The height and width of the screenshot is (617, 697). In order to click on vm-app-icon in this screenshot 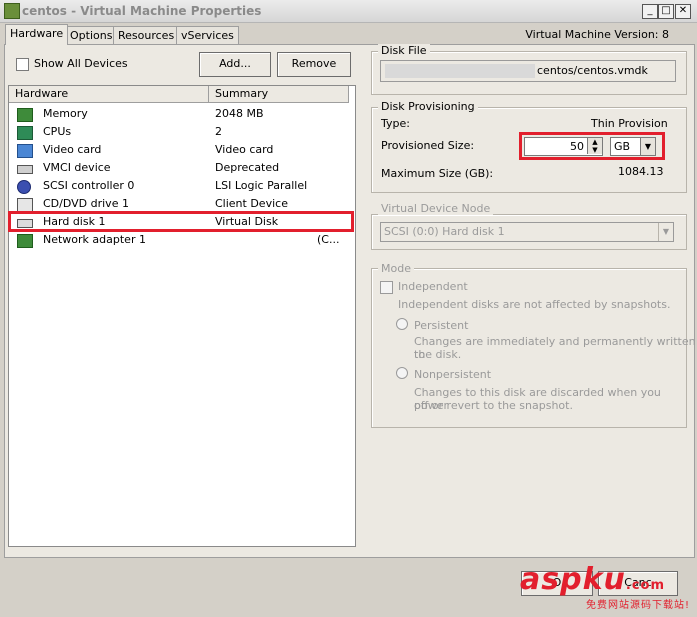, I will do `click(12, 11)`.